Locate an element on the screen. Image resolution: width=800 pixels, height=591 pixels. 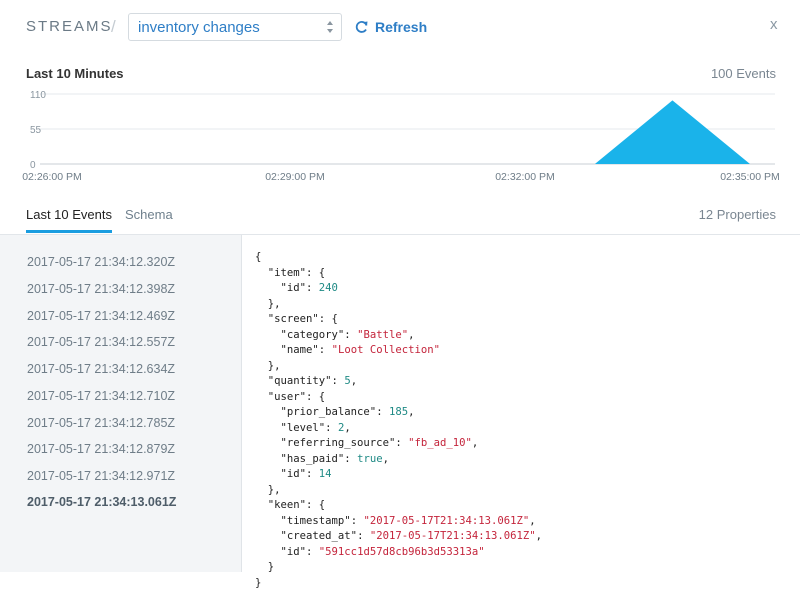
refresh-button: Refresh is located at coordinates (401, 27).